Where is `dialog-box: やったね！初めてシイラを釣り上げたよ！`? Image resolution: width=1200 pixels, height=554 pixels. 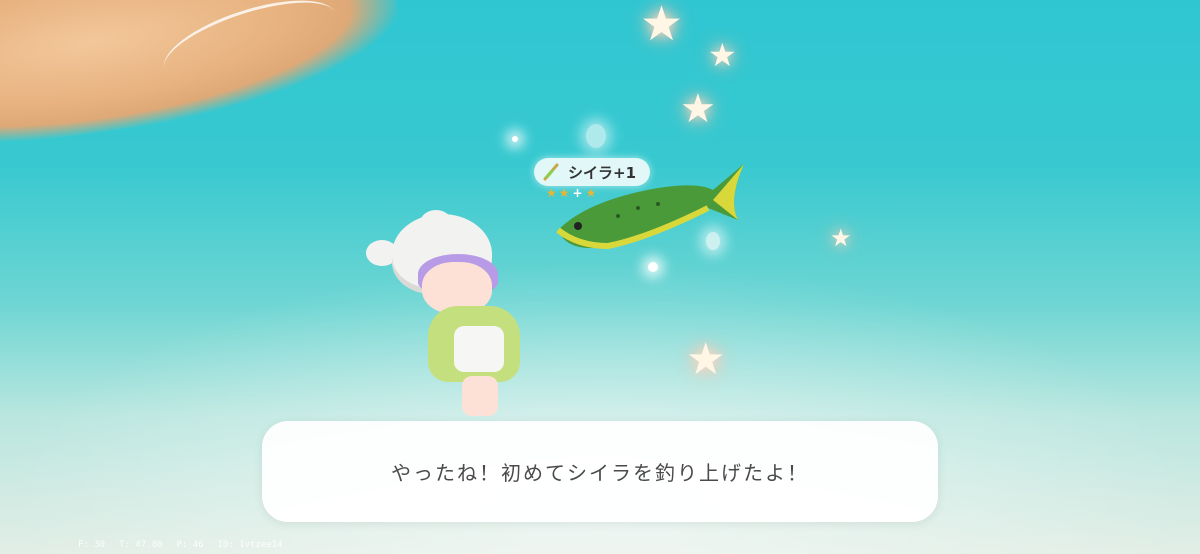
dialog-box: やったね！初めてシイラを釣り上げたよ！ is located at coordinates (600, 471).